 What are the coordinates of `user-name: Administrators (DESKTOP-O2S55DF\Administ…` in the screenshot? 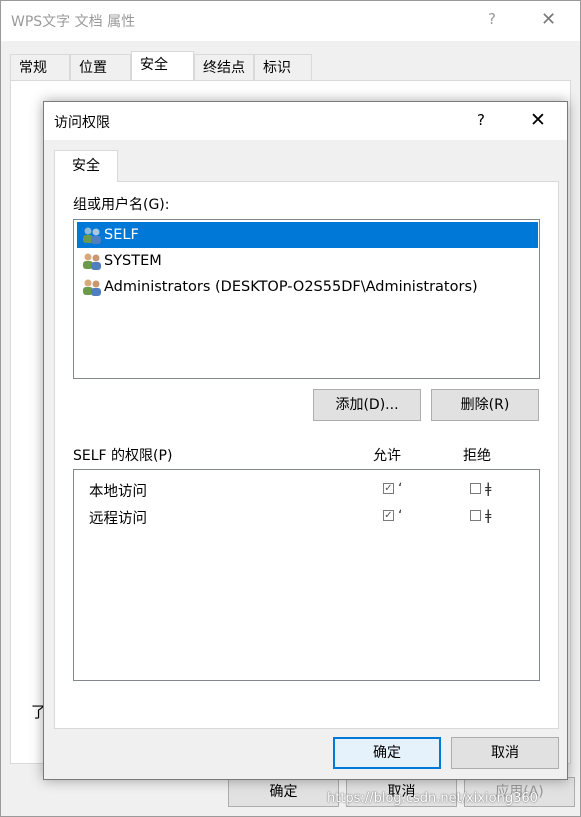 It's located at (291, 287).